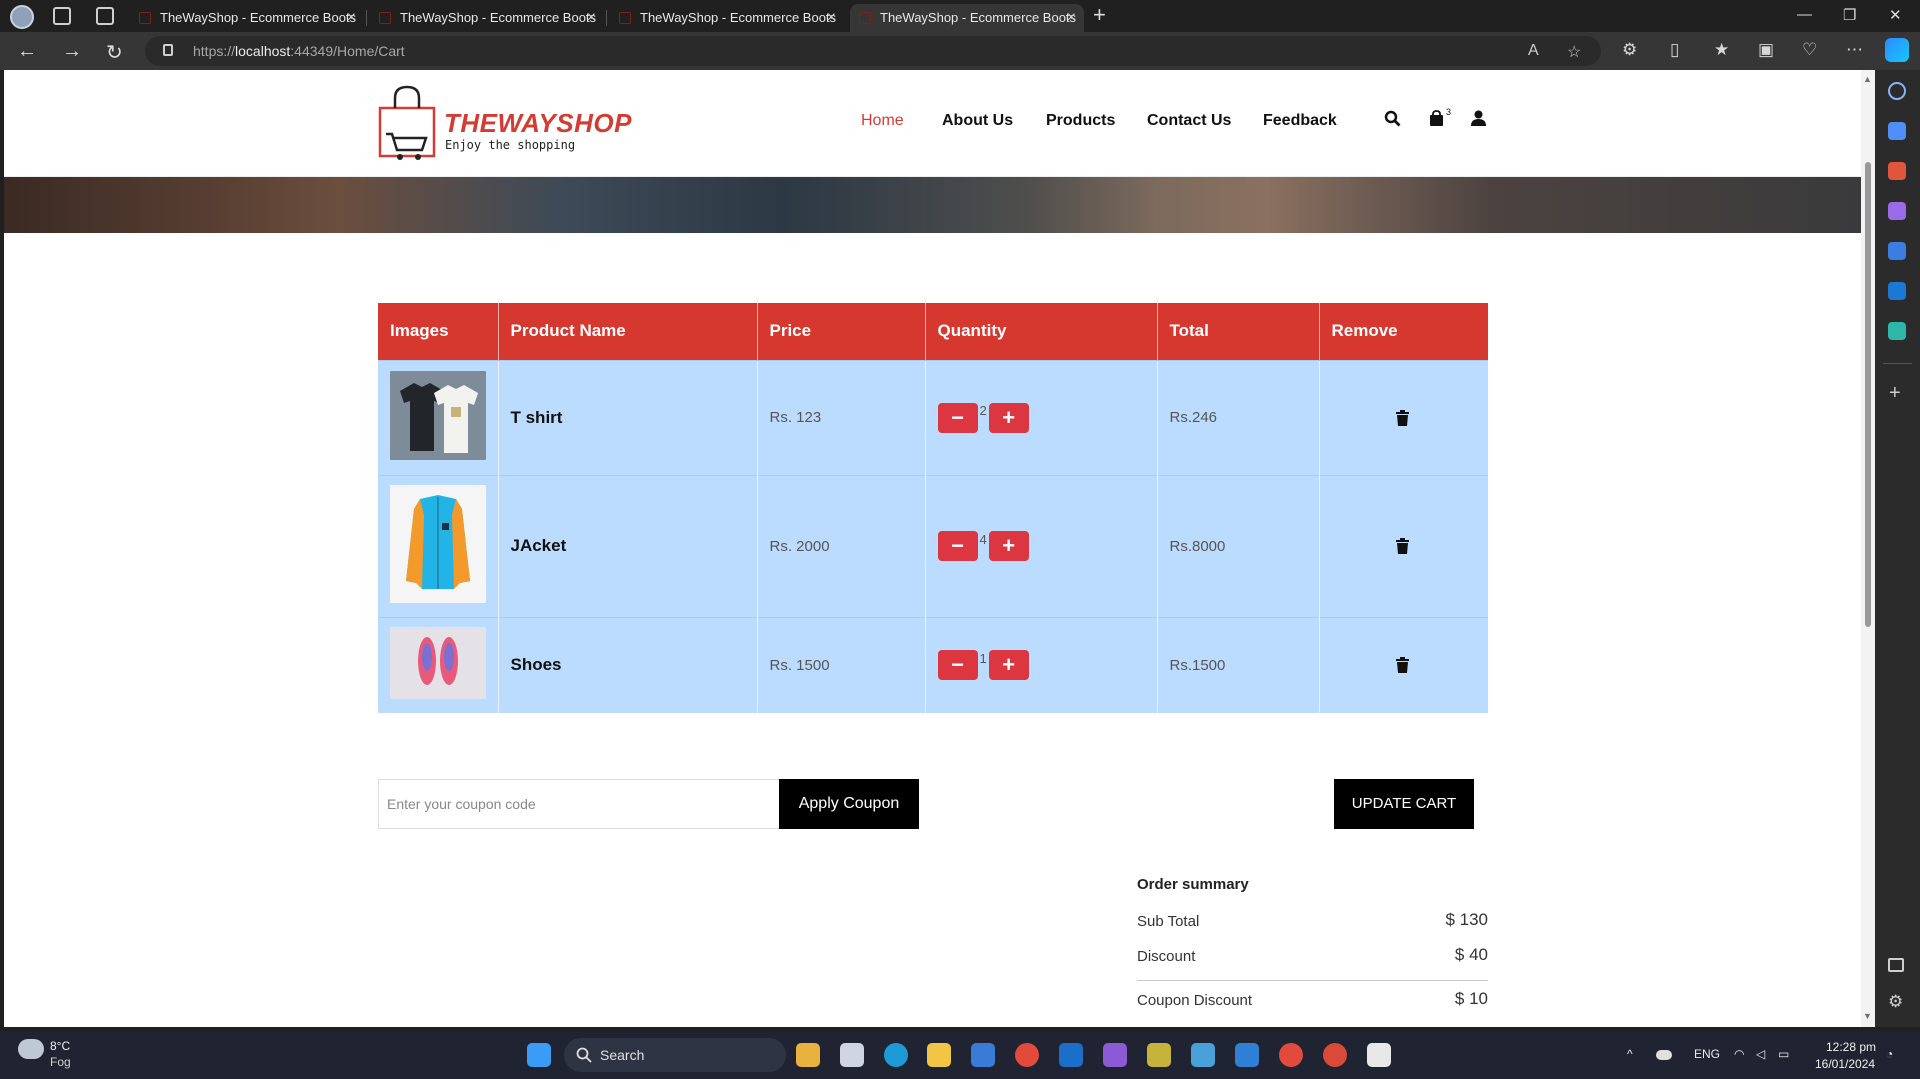 The image size is (1920, 1079). What do you see at coordinates (1809, 50) in the screenshot?
I see `browser-essentials-icon: ♡` at bounding box center [1809, 50].